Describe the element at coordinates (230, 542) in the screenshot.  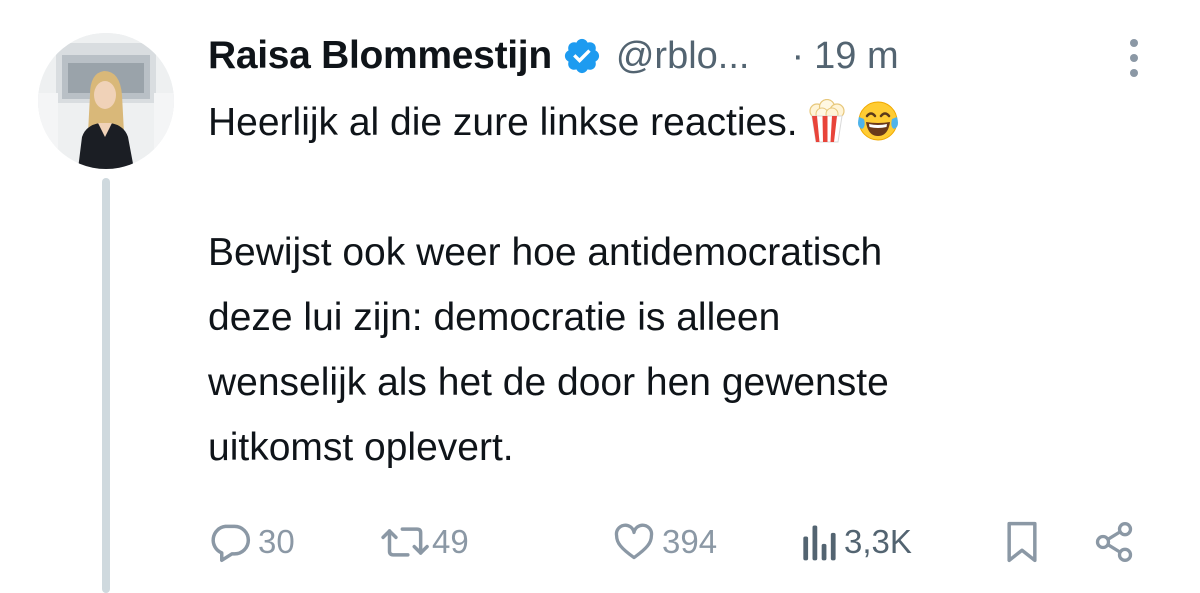
I see `reply-icon` at that location.